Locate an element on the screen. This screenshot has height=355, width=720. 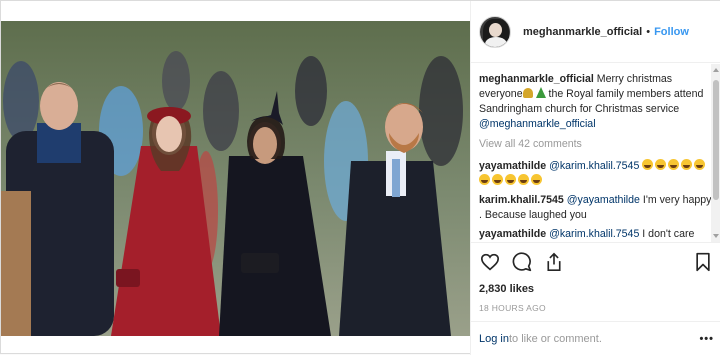
avatar is located at coordinates (495, 31).